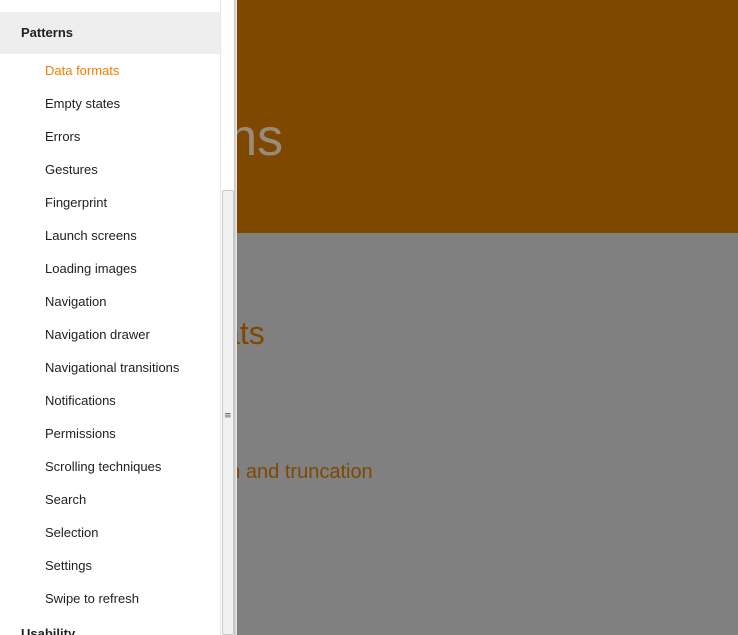  I want to click on scrollbar-grip-icon: ≡, so click(228, 416).